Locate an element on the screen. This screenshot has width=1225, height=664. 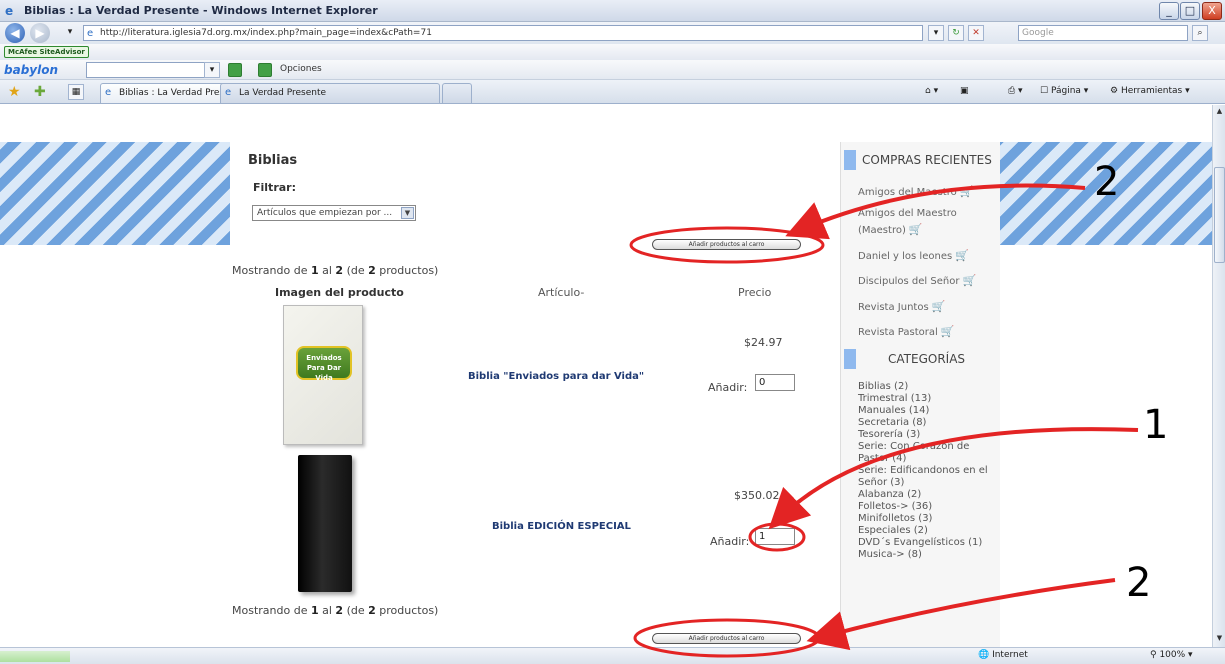
recent-item: Discipulos del Señor 🛒 is located at coordinates (917, 280).